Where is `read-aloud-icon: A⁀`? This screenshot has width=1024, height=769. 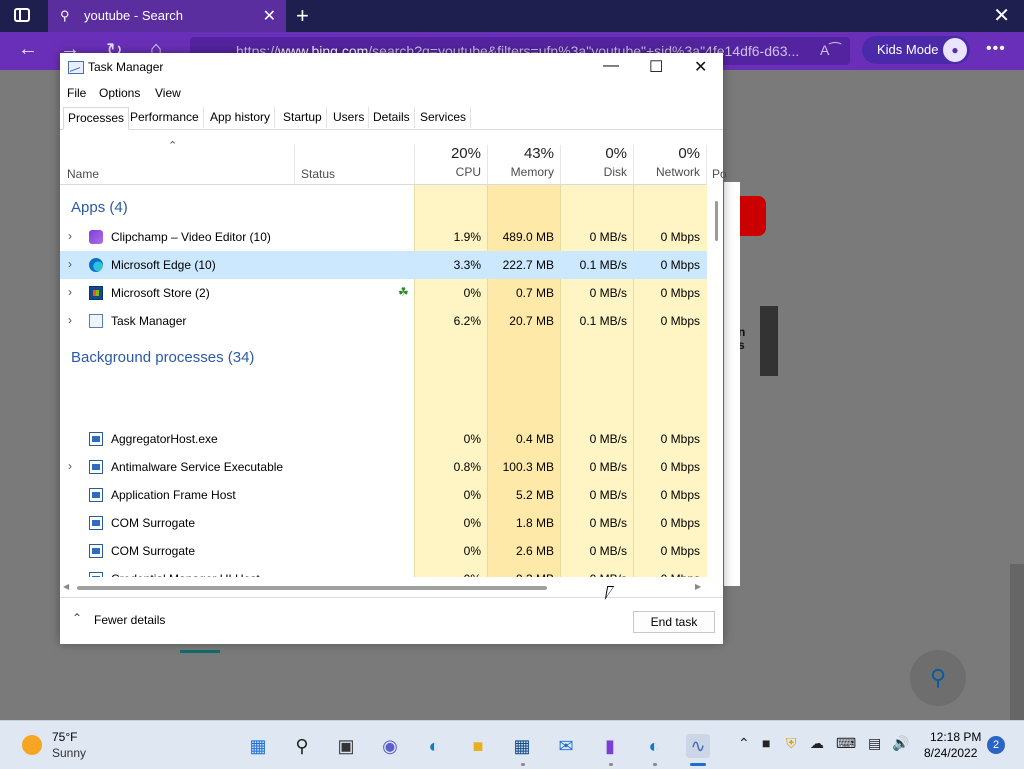
read-aloud-icon: A⁀ is located at coordinates (830, 50).